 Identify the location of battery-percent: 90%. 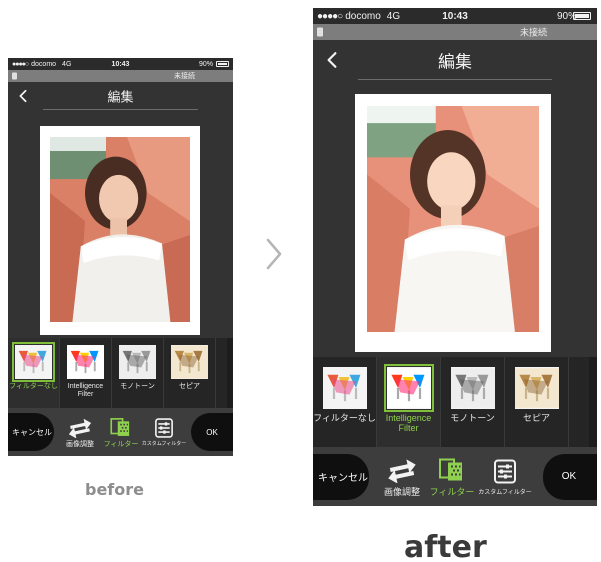
(205, 64).